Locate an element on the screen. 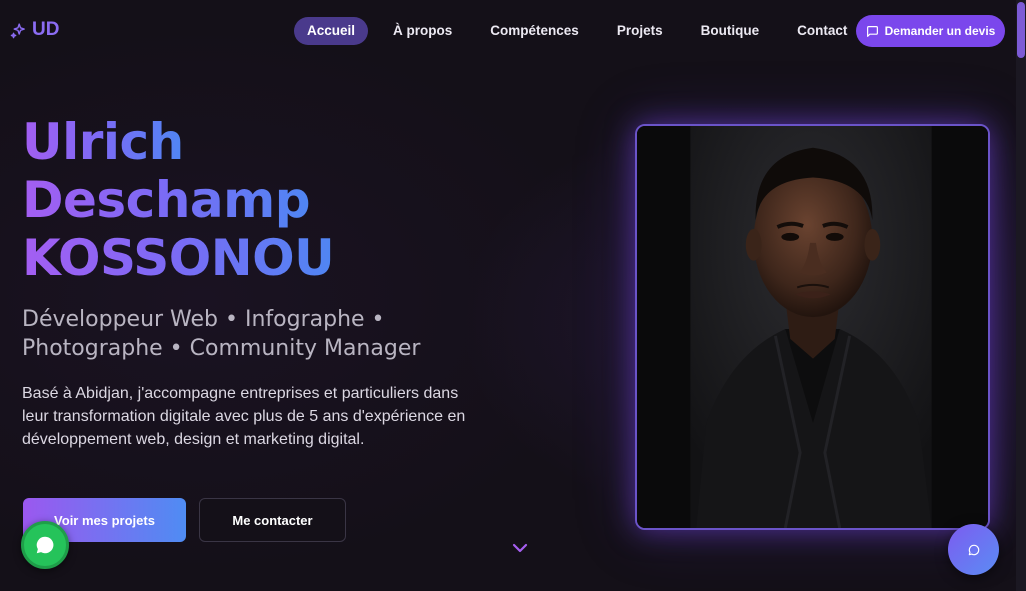 Image resolution: width=1026 pixels, height=591 pixels. hero-name-line-3: KOSSONOU is located at coordinates (178, 258).